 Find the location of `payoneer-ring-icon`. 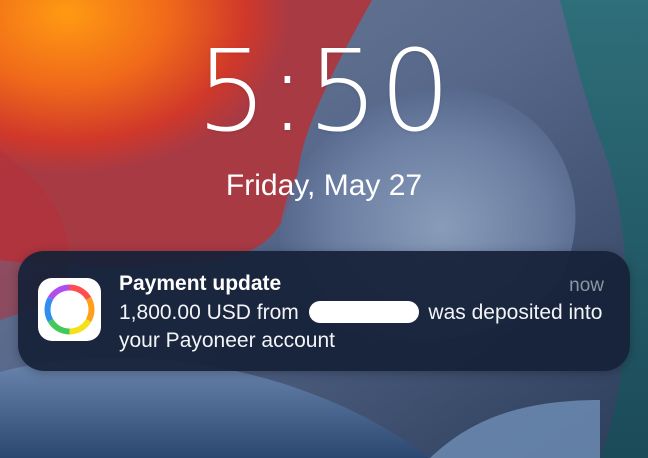

payoneer-ring-icon is located at coordinates (69, 309).